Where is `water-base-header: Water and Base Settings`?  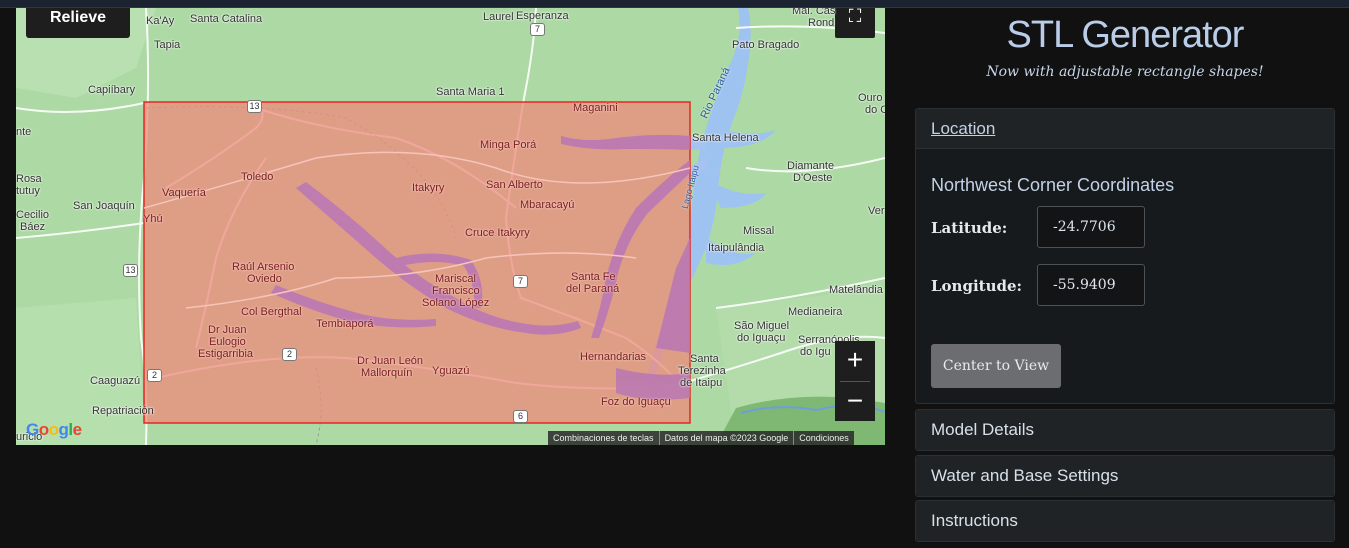
water-base-header: Water and Base Settings is located at coordinates (1125, 476).